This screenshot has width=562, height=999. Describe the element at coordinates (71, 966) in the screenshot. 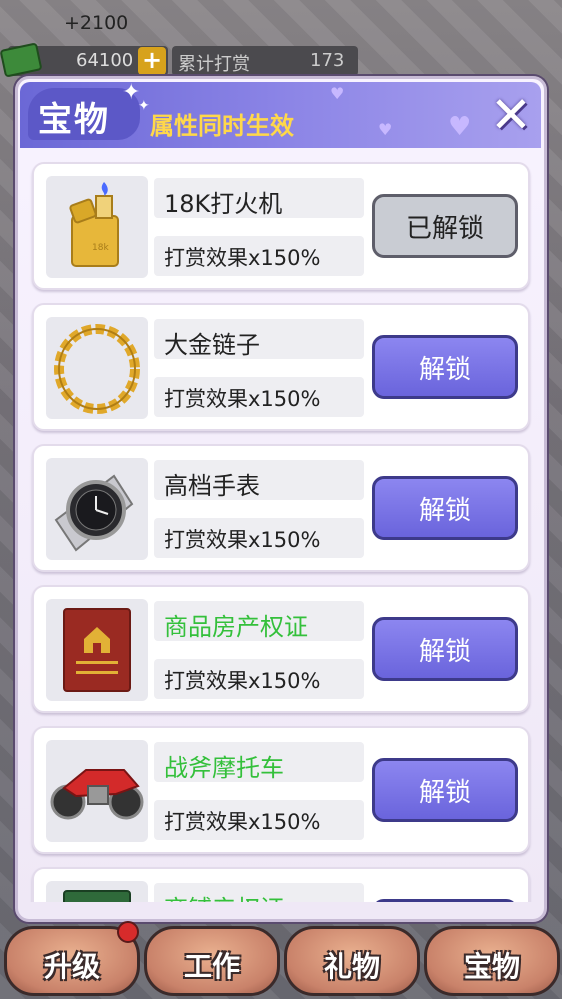

I see `nav-upgrade-label: 升级` at that location.